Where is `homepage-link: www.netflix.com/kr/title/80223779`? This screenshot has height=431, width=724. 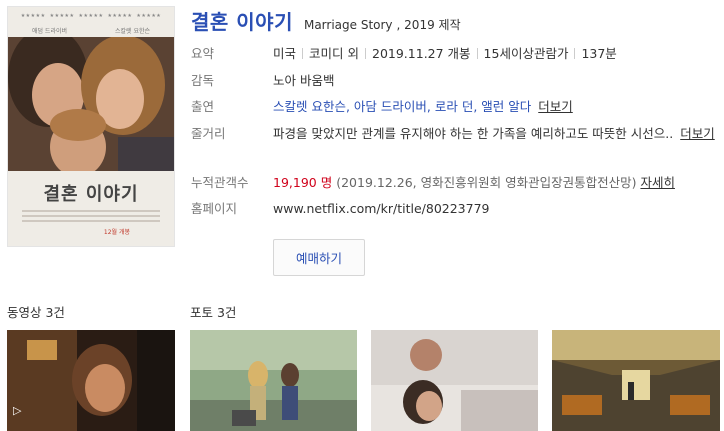 homepage-link: www.netflix.com/kr/title/80223779 is located at coordinates (381, 209).